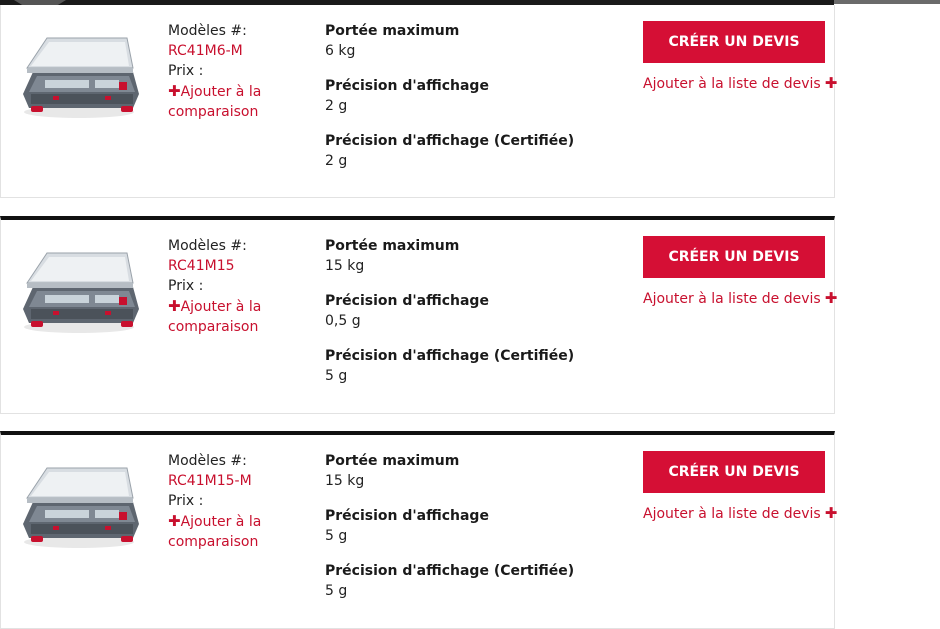  Describe the element at coordinates (465, 526) in the screenshot. I see `spec-readability: Précision d'affichage 5 g` at that location.